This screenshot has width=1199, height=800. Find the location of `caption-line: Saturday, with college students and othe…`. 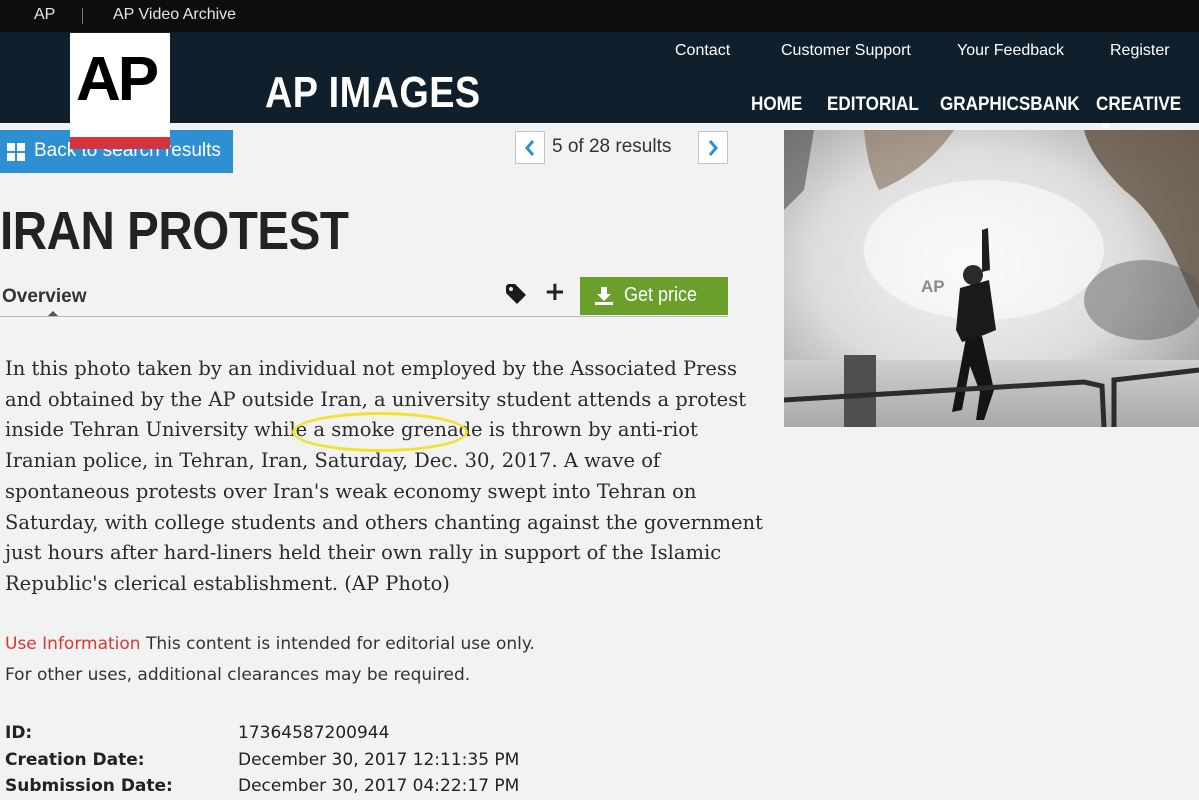

caption-line: Saturday, with college students and othe… is located at coordinates (384, 522).